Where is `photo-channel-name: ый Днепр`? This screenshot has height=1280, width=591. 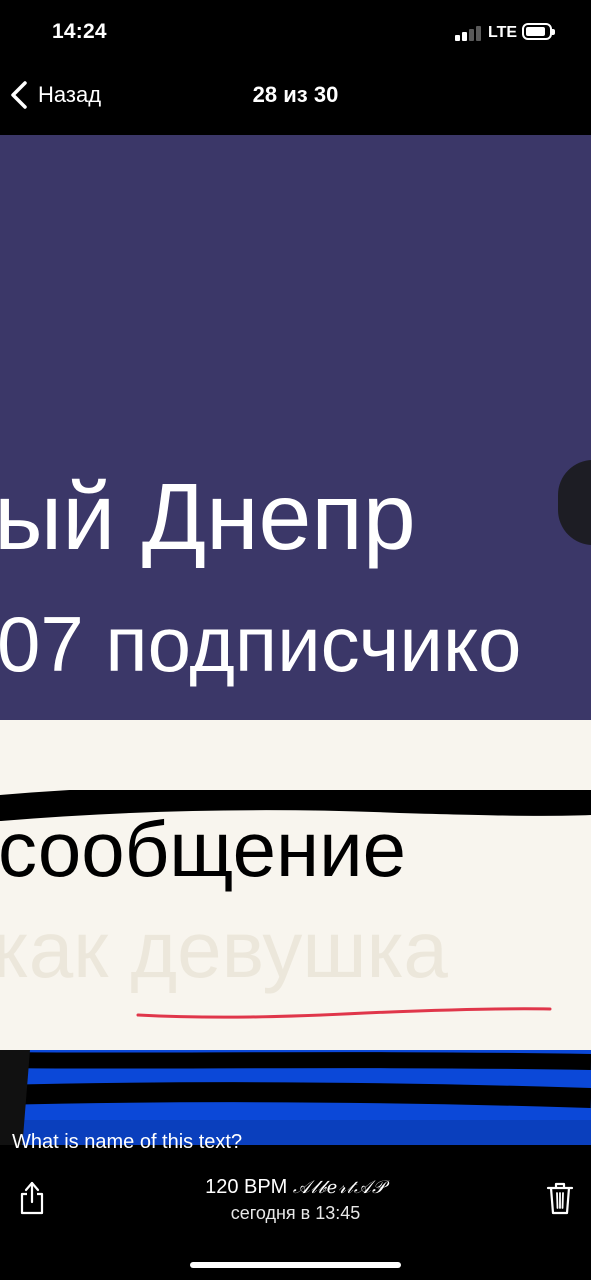
photo-channel-name: ый Днепр is located at coordinates (208, 517).